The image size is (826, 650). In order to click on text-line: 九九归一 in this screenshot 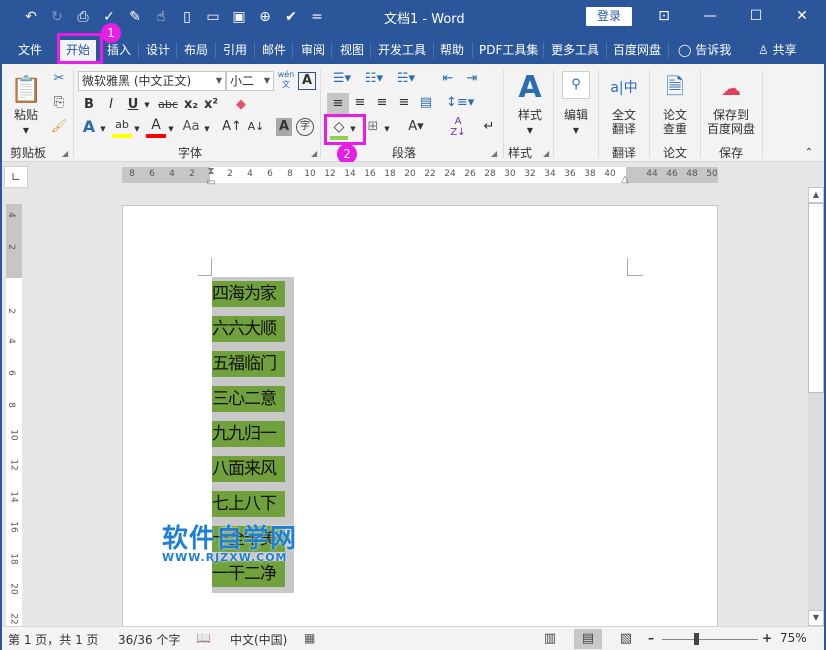, I will do `click(248, 434)`.